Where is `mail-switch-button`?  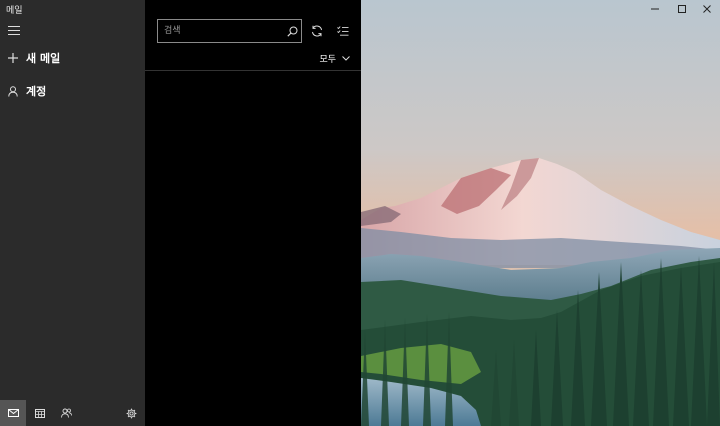
mail-switch-button is located at coordinates (13, 413).